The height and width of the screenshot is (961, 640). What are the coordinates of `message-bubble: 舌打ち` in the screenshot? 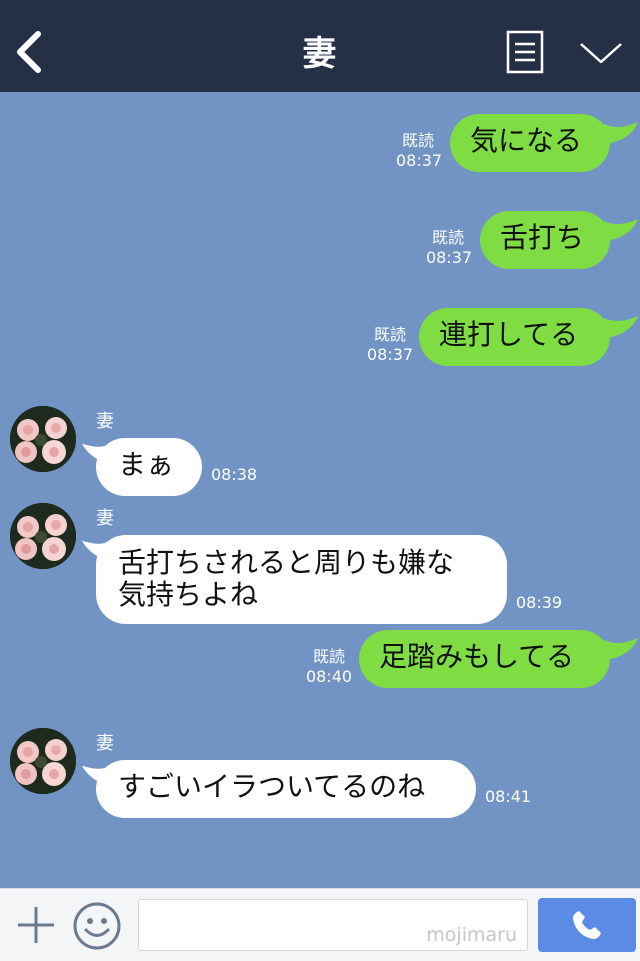 It's located at (545, 240).